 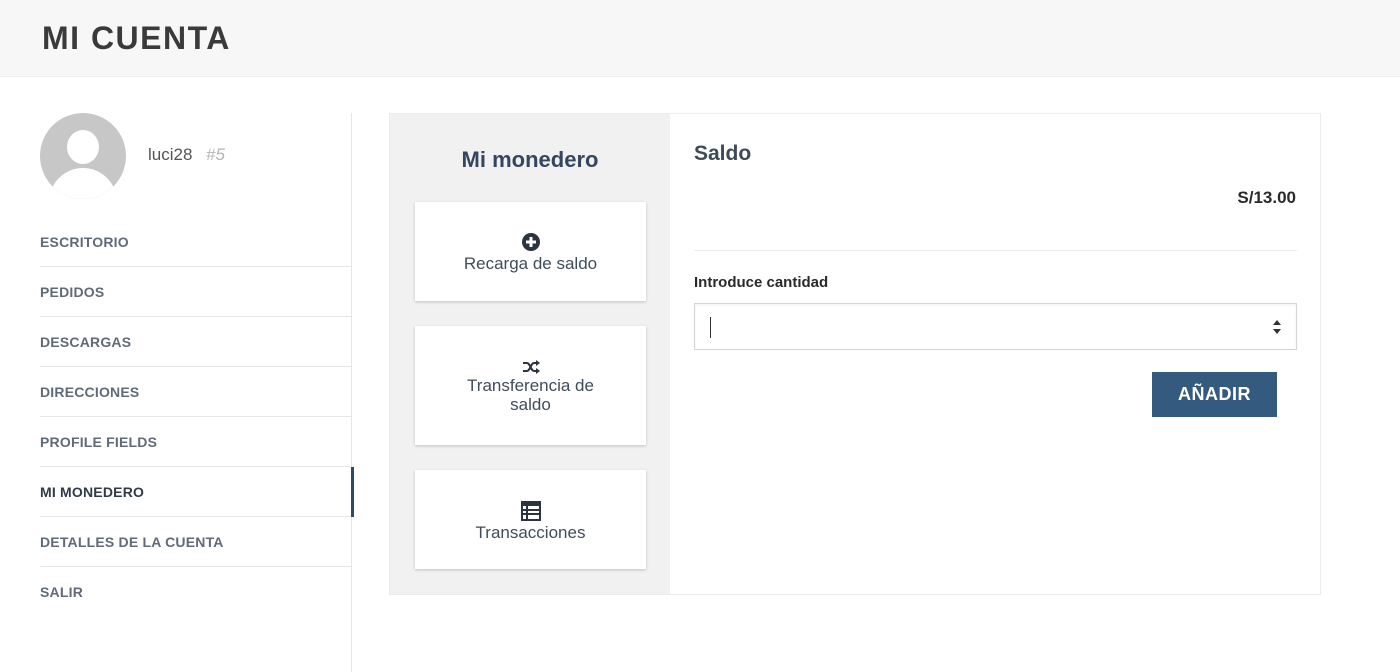 What do you see at coordinates (995, 326) in the screenshot?
I see `amount-input` at bounding box center [995, 326].